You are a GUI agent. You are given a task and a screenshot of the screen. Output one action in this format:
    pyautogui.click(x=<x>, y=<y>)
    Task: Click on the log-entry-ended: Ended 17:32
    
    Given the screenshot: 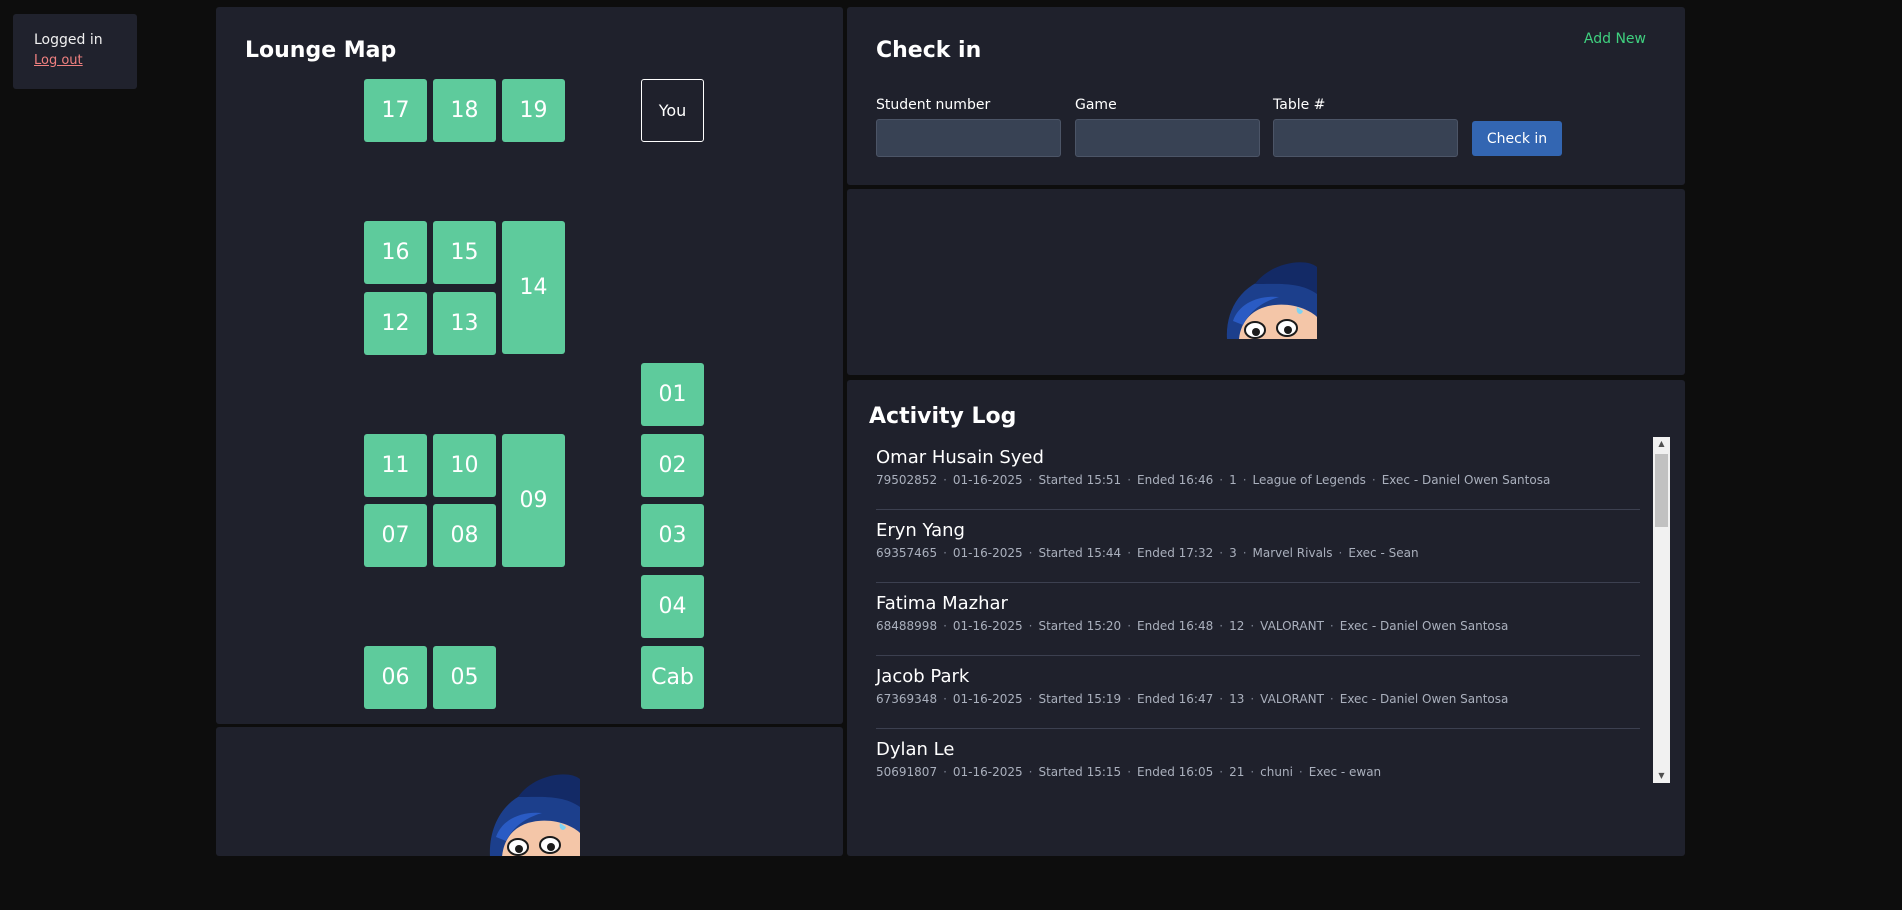 What is the action you would take?
    pyautogui.click(x=1175, y=553)
    